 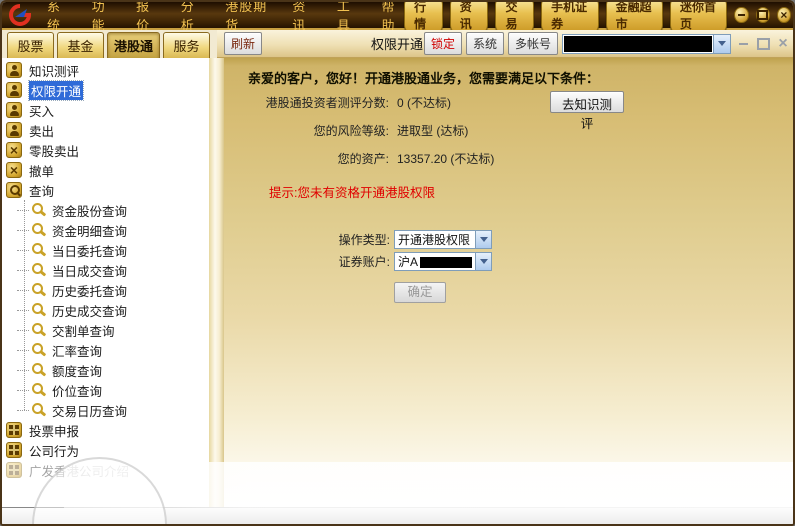 What do you see at coordinates (216, 282) in the screenshot?
I see `sidebar-separator` at bounding box center [216, 282].